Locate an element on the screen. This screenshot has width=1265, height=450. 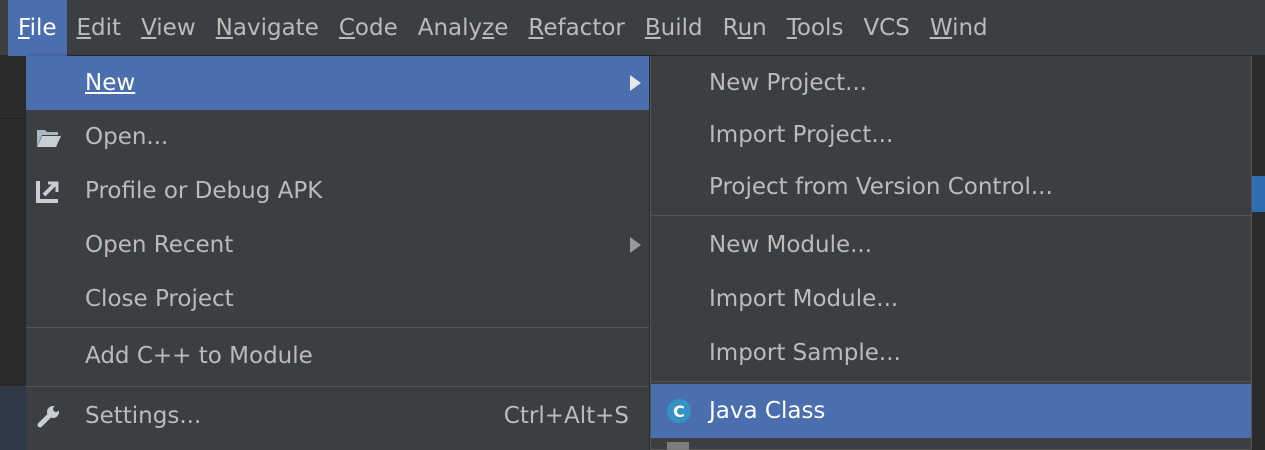
menubar-edit-label: Edit is located at coordinates (99, 27).